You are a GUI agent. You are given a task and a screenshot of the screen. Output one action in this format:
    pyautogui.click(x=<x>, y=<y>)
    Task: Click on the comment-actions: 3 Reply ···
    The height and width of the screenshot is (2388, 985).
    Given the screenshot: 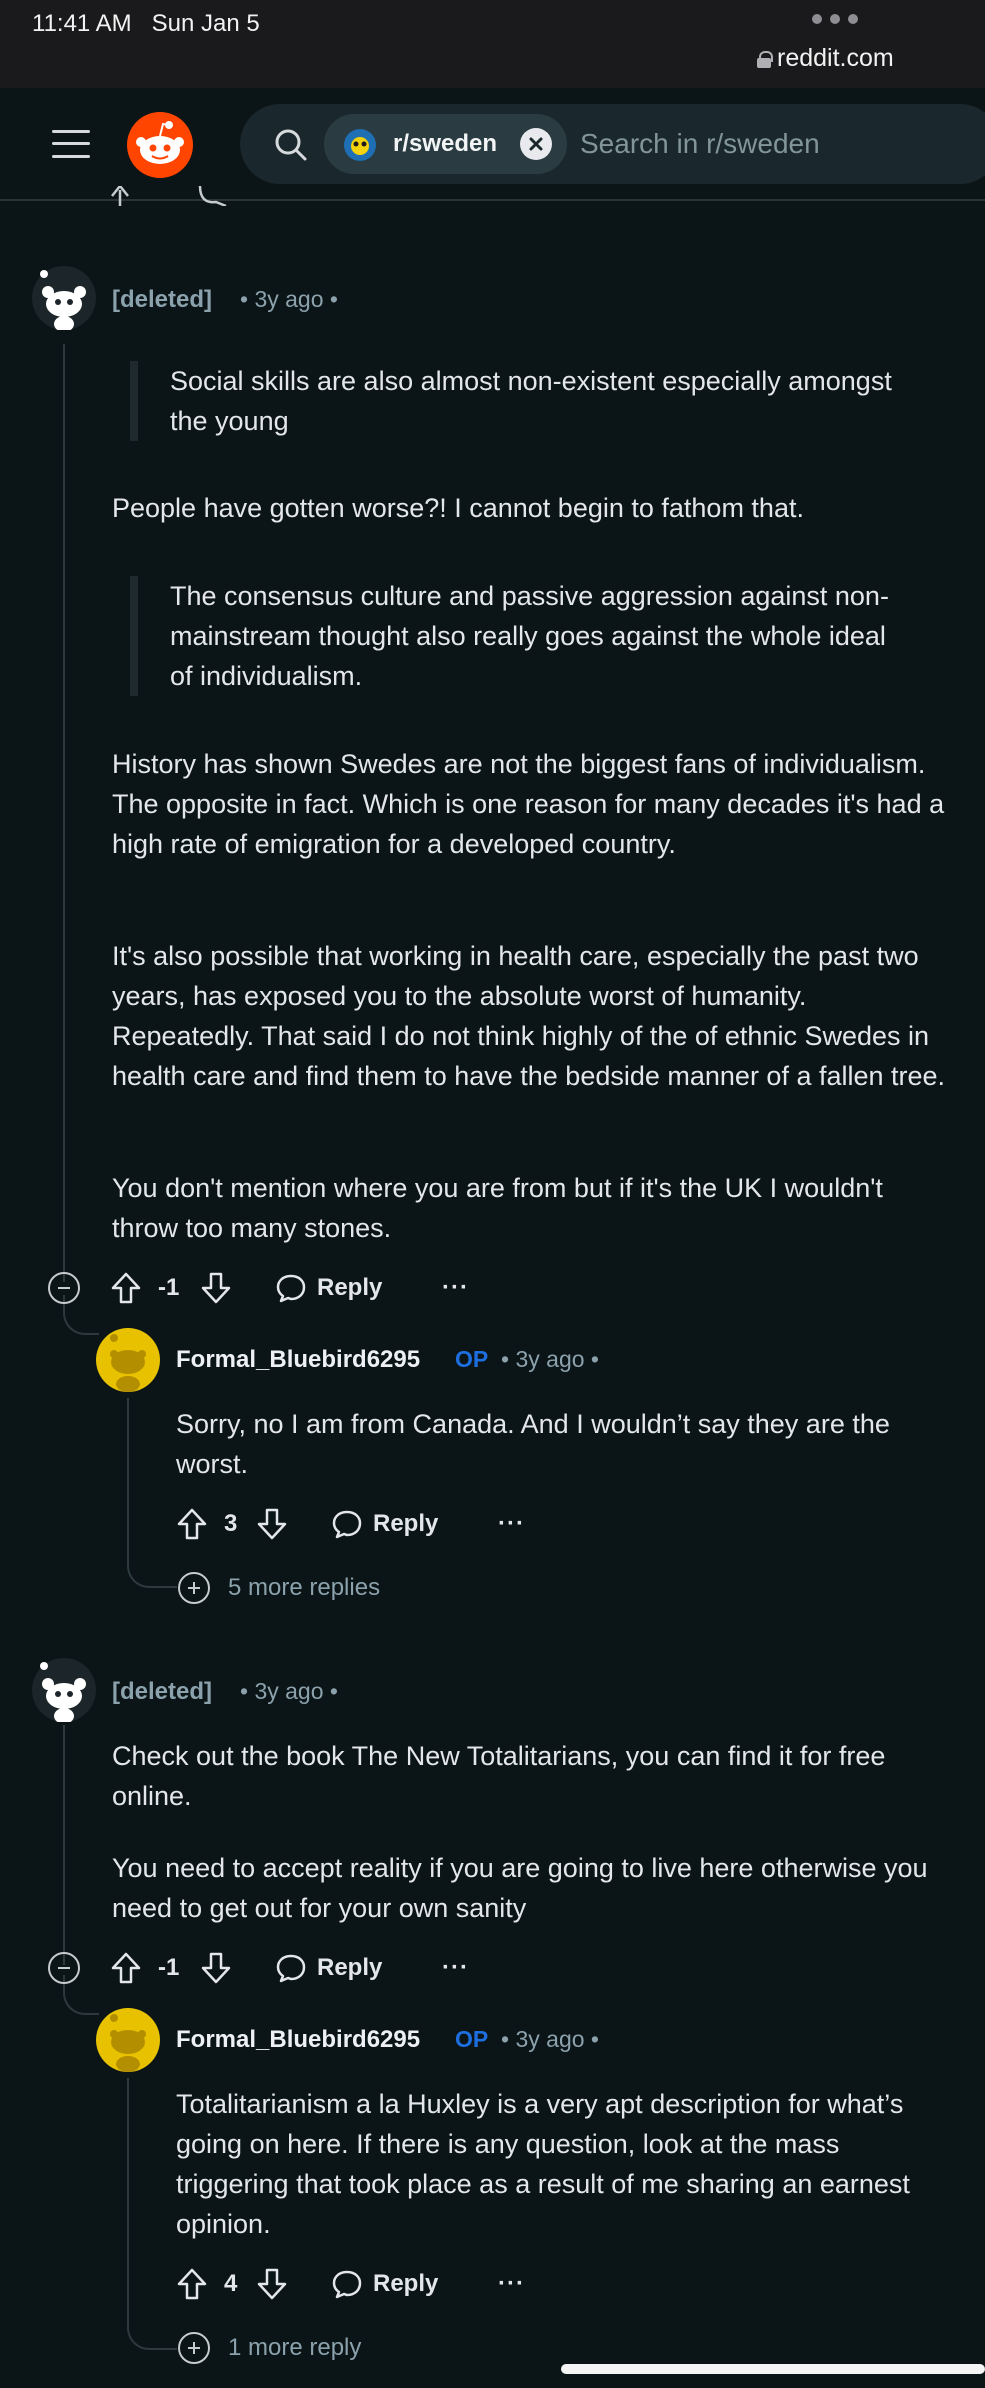 What is the action you would take?
    pyautogui.click(x=366, y=1524)
    